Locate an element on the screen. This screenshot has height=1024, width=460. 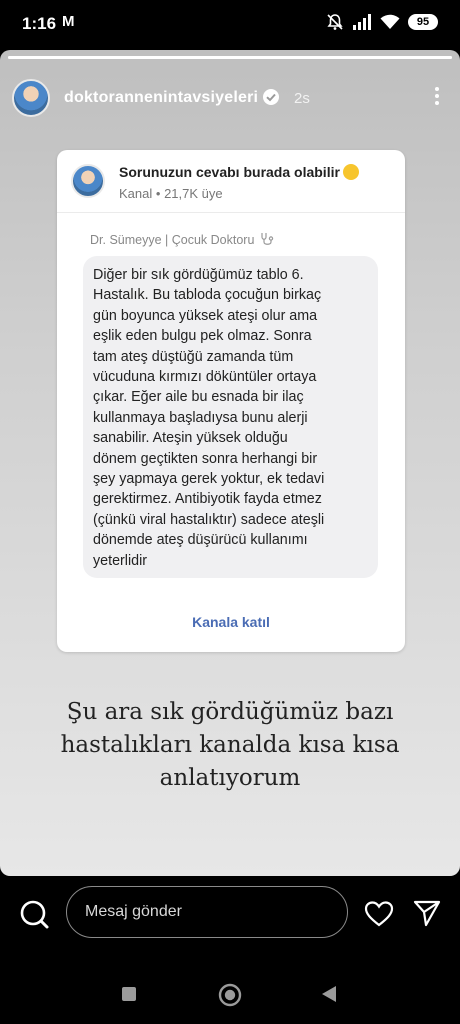
card-divider is located at coordinates (231, 212).